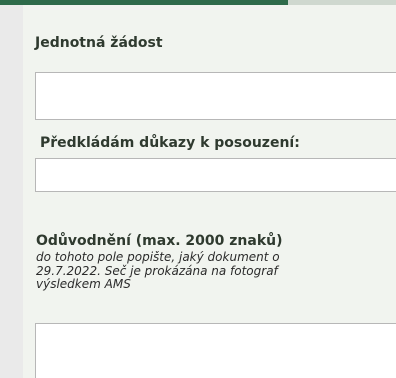  What do you see at coordinates (83, 284) in the screenshot?
I see `justification-hint-line: výsledkem AMS` at bounding box center [83, 284].